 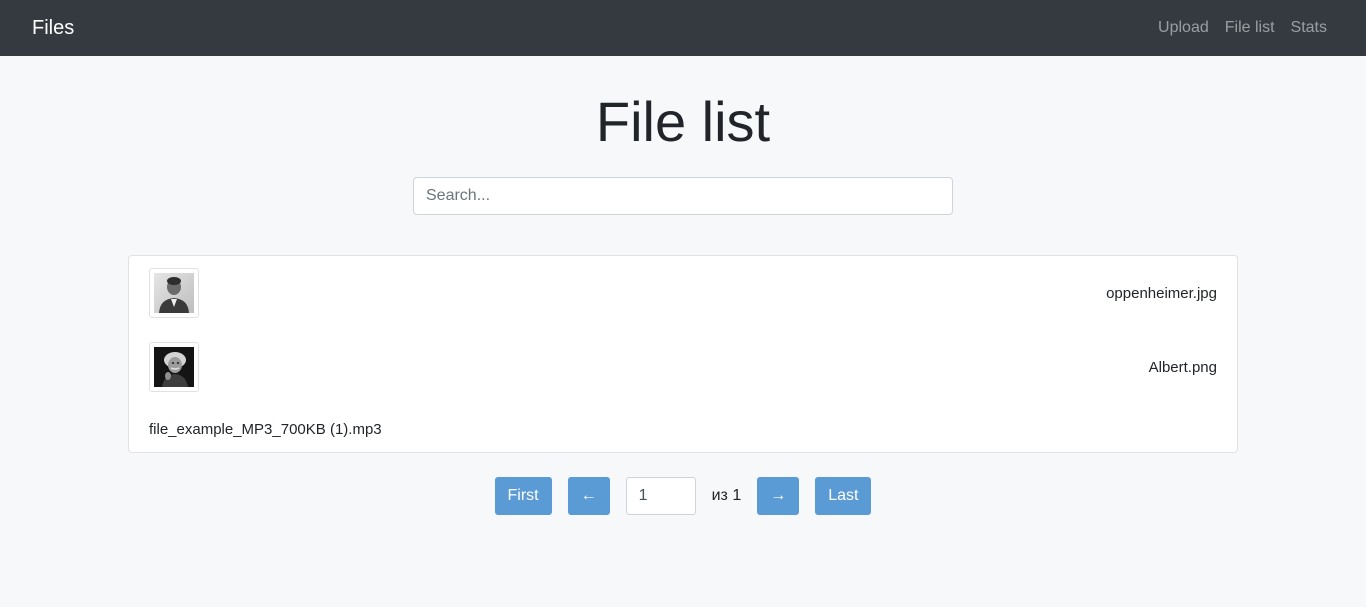 What do you see at coordinates (660, 496) in the screenshot?
I see `page-number-input` at bounding box center [660, 496].